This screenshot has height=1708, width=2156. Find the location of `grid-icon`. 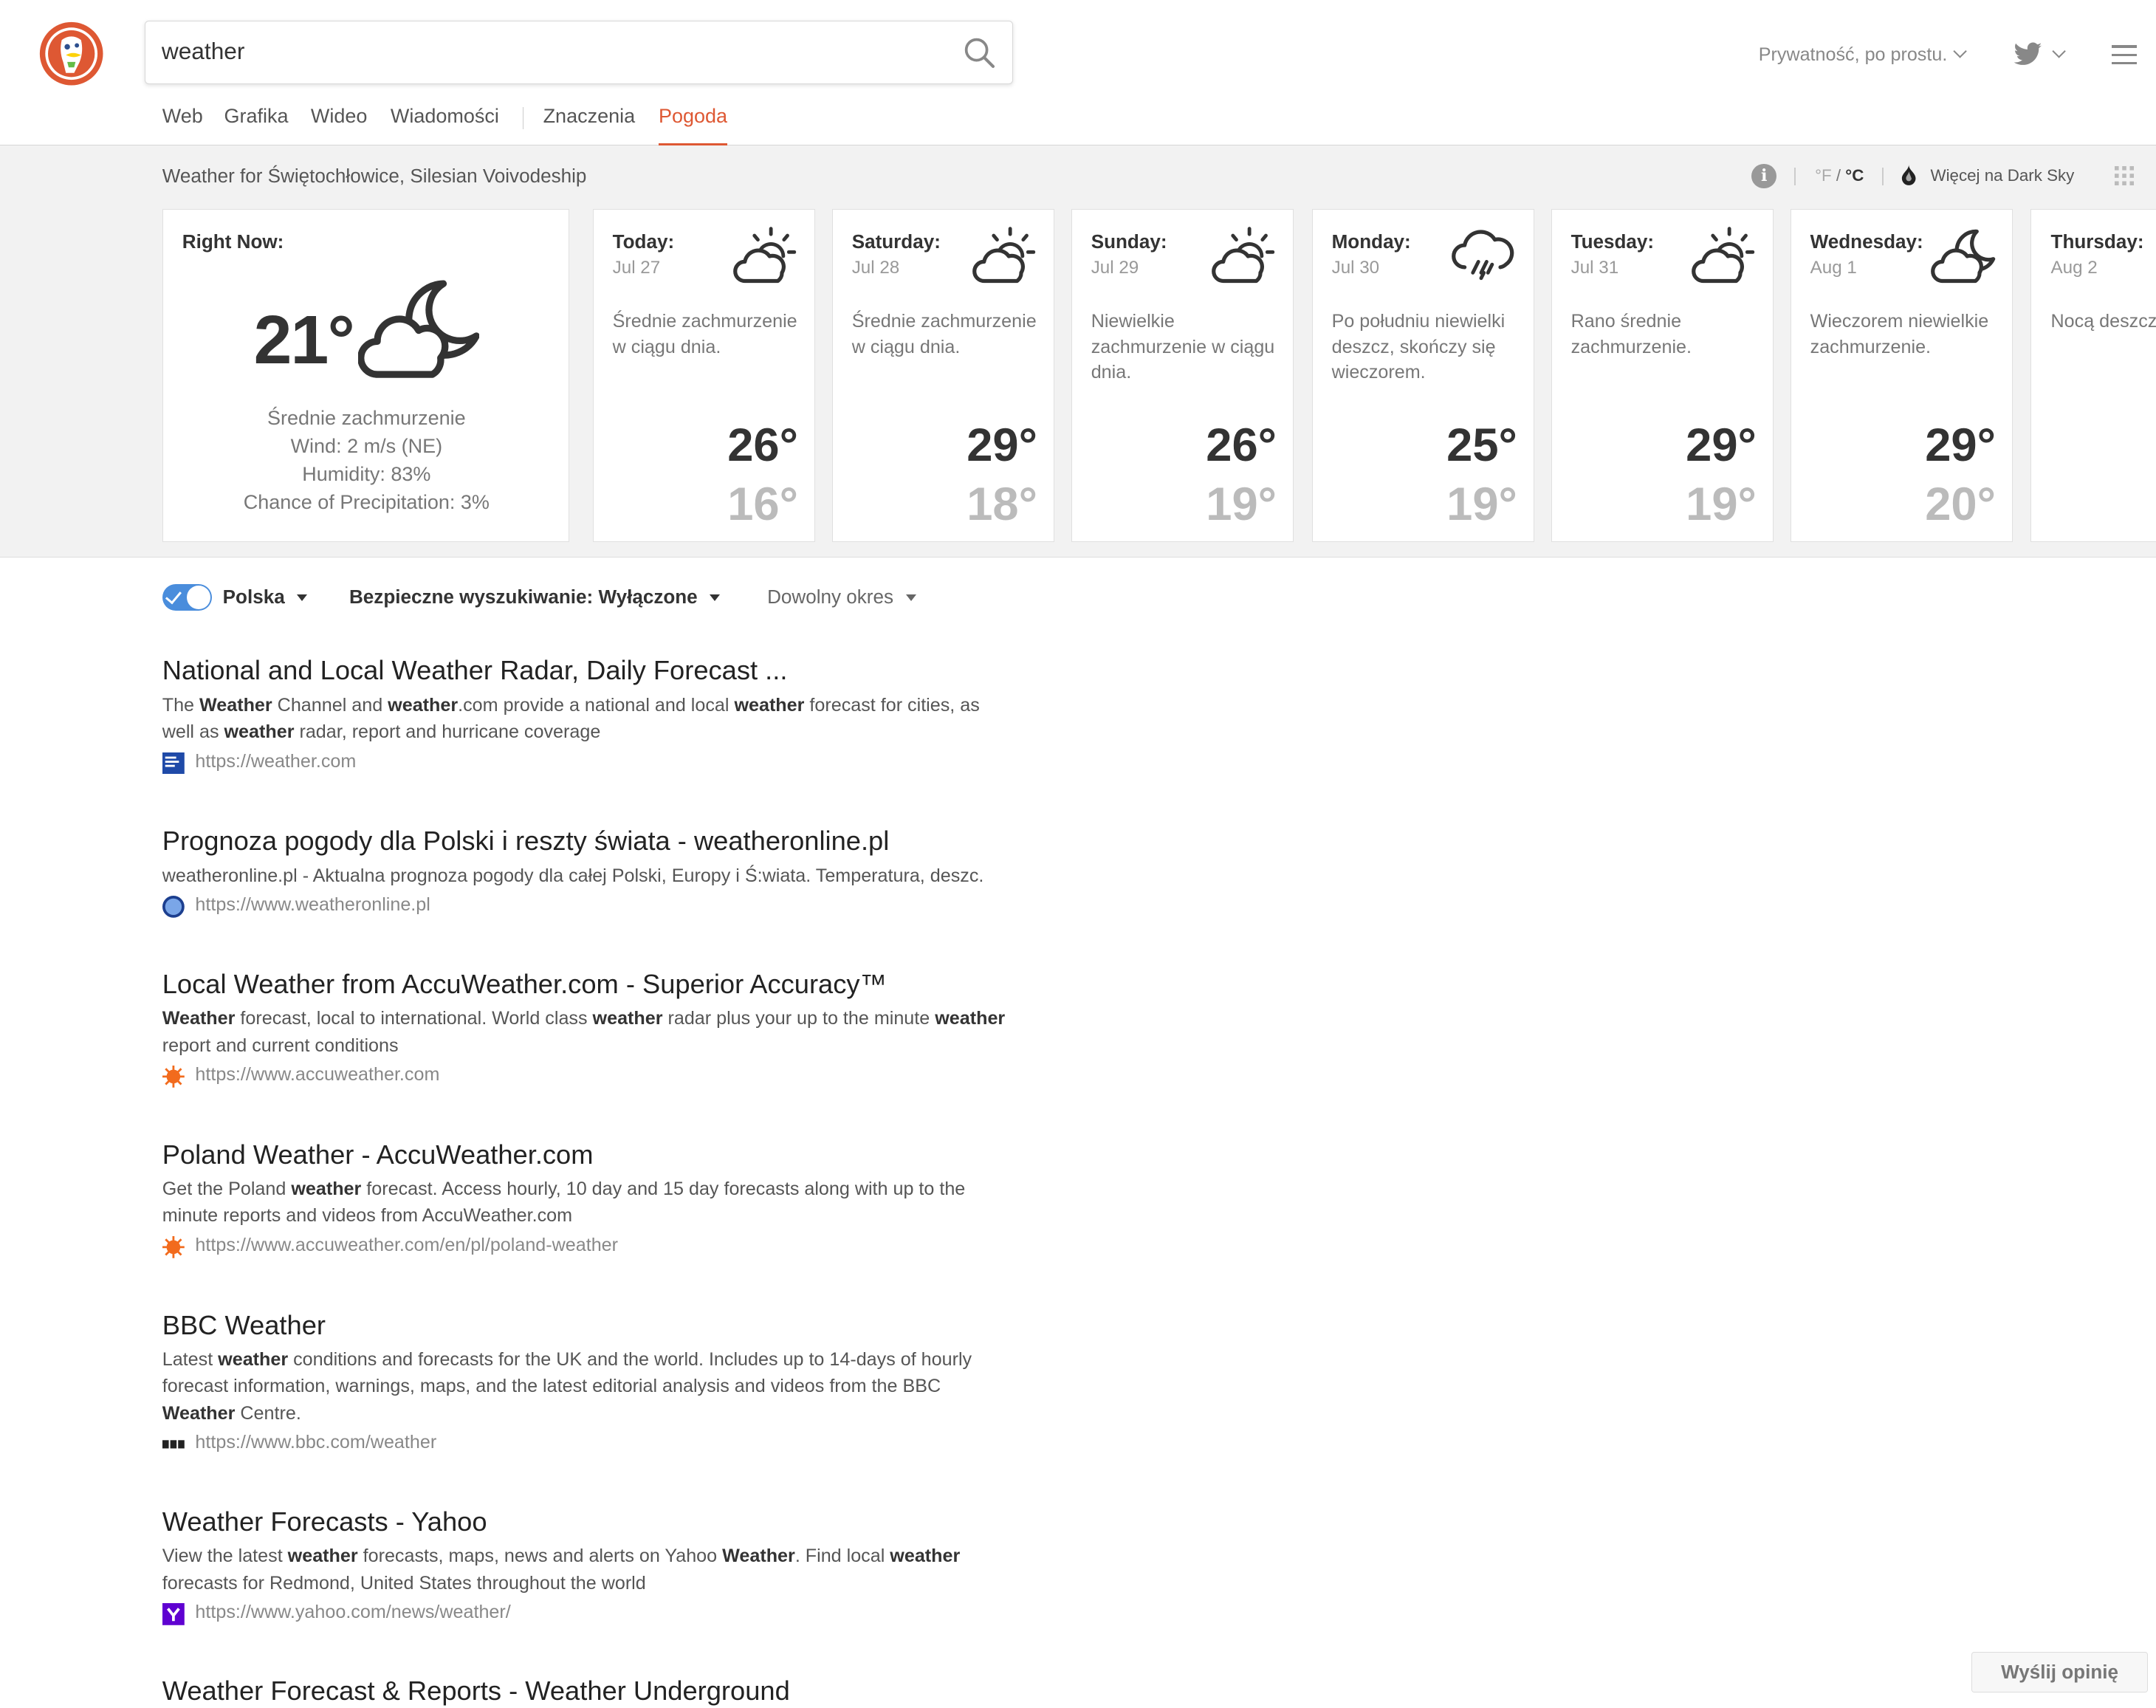

grid-icon is located at coordinates (2125, 176).